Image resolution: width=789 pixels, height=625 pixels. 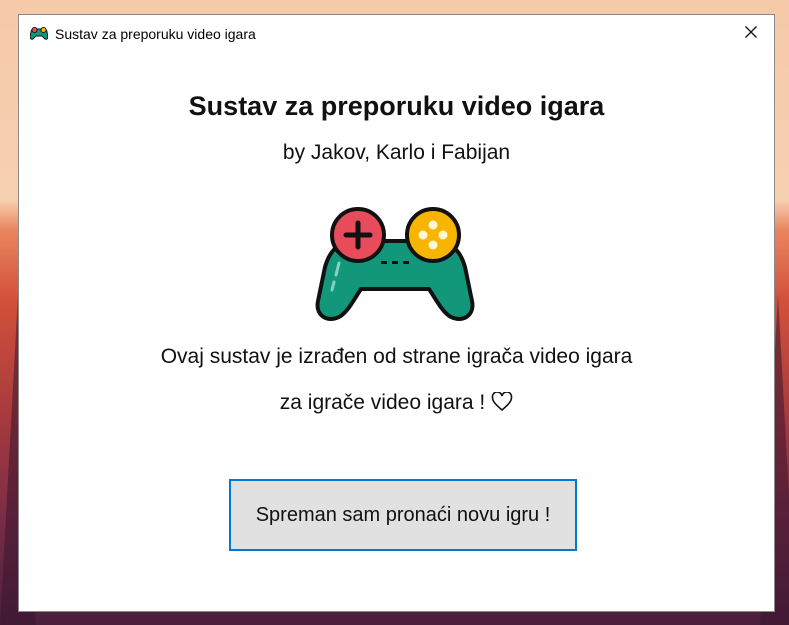 What do you see at coordinates (396, 152) in the screenshot?
I see `authors-label: by Jakov, Karlo i Fabijan` at bounding box center [396, 152].